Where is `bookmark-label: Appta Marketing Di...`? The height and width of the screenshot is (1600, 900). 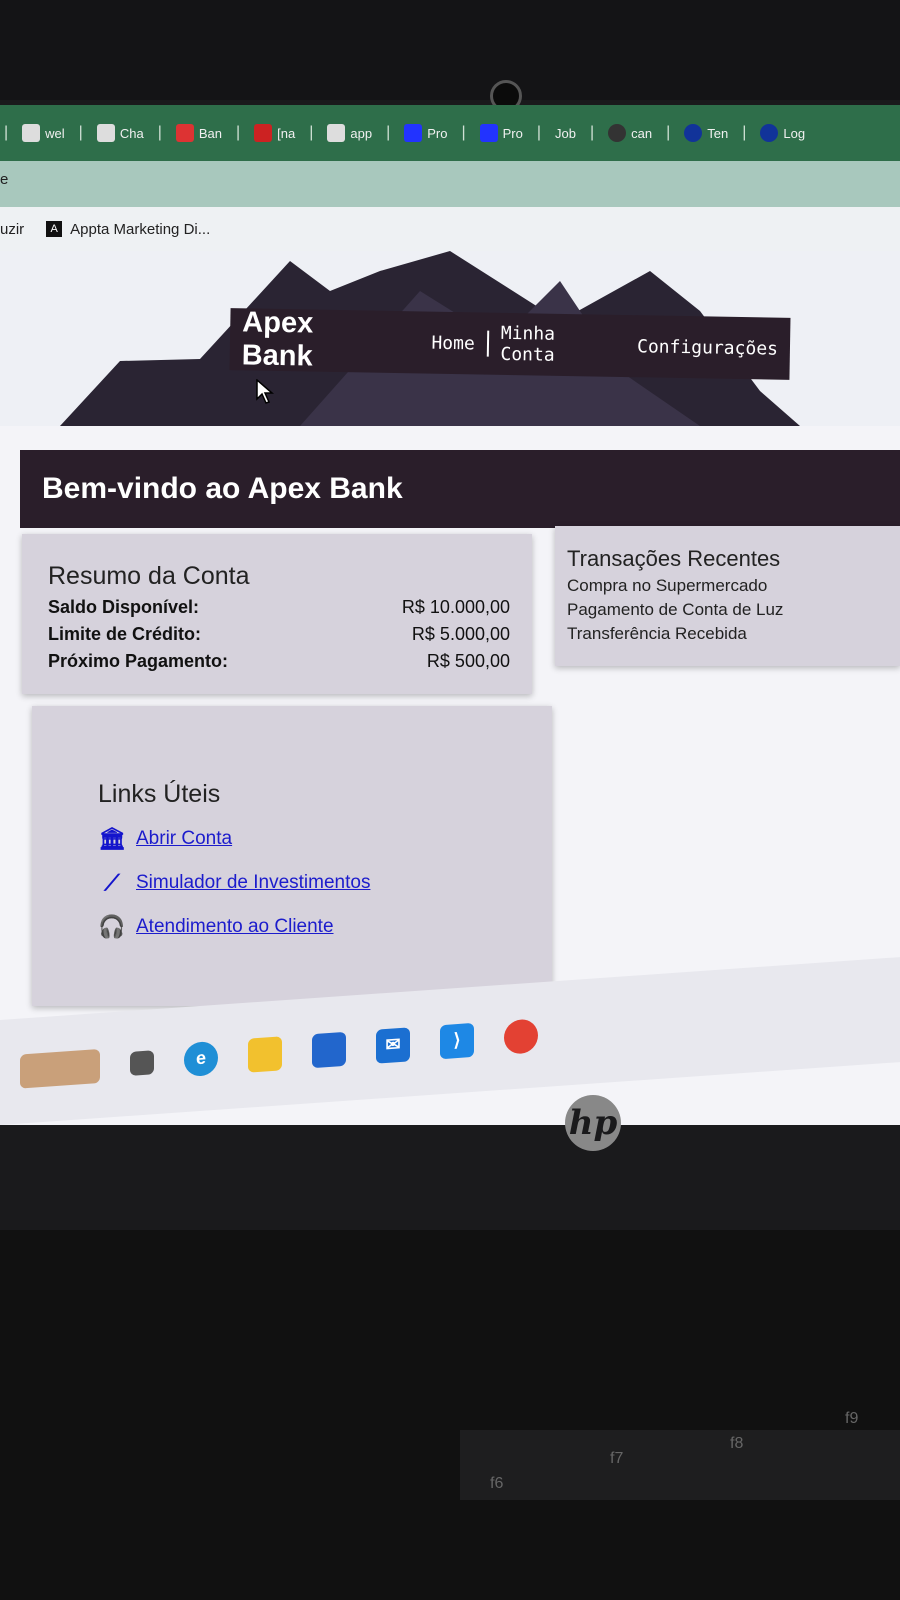 bookmark-label: Appta Marketing Di... is located at coordinates (140, 229).